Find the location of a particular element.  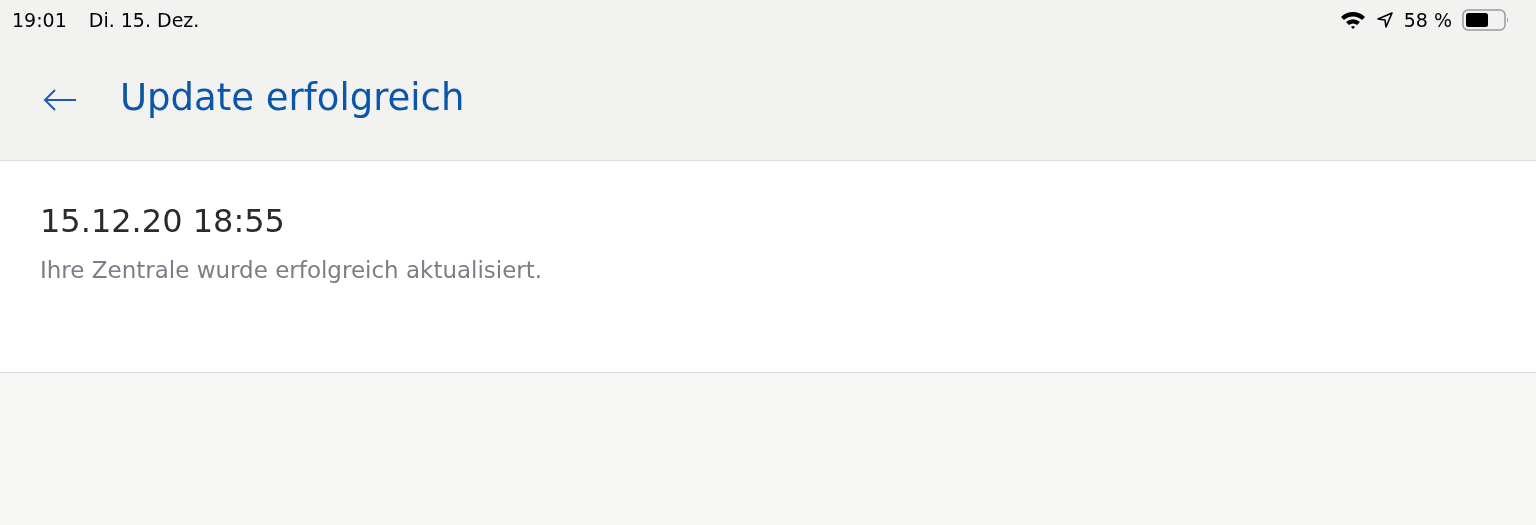

battery-percentage: 58 % is located at coordinates (1427, 20).